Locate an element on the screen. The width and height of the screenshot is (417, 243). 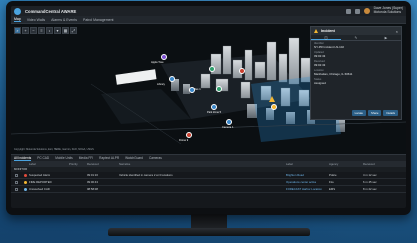
tab-media: Media FFI is located at coordinates (86, 158).